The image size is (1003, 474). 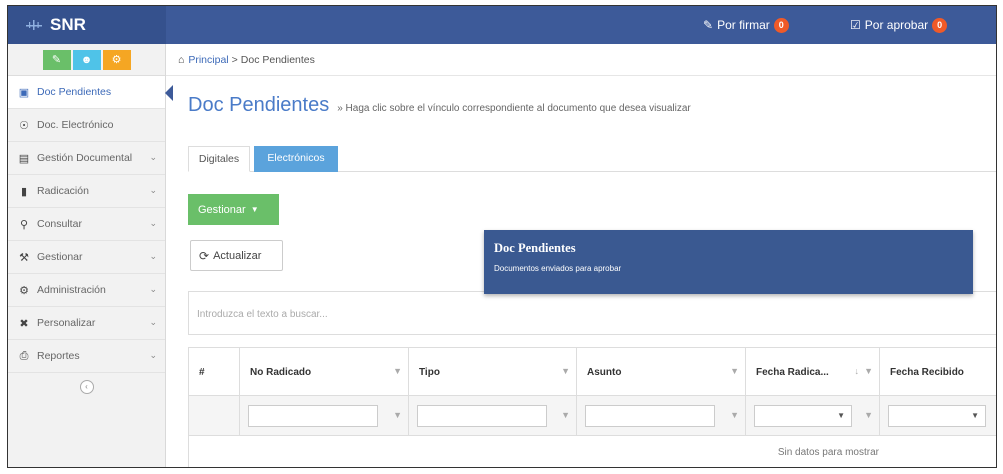 I want to click on documents-icon: ▤, so click(x=24, y=158).